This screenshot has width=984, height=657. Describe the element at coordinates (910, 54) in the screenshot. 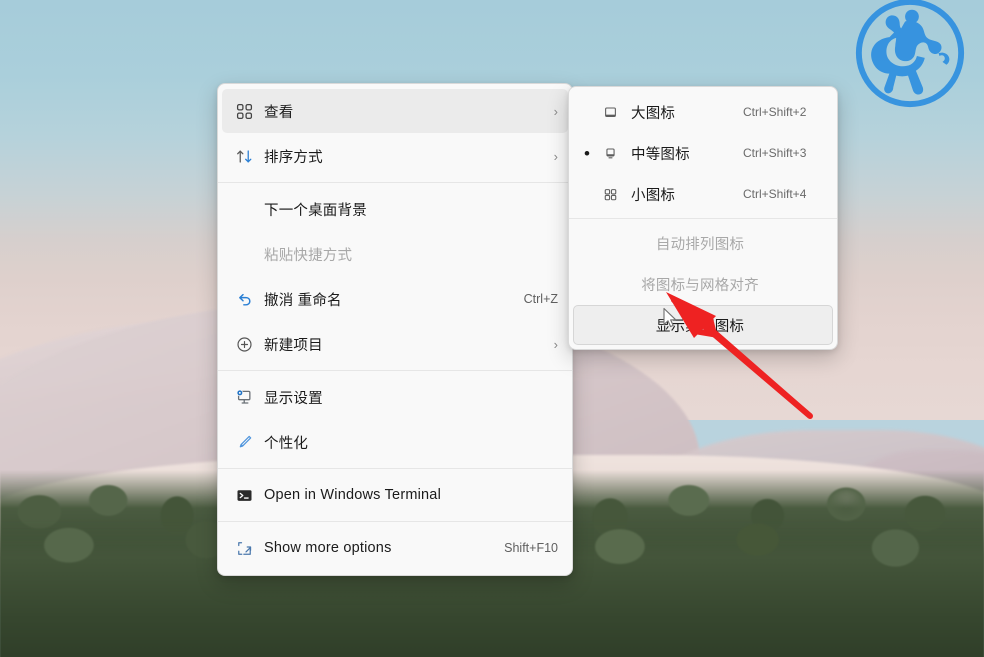

I see `horse-rider-emblem-icon` at that location.